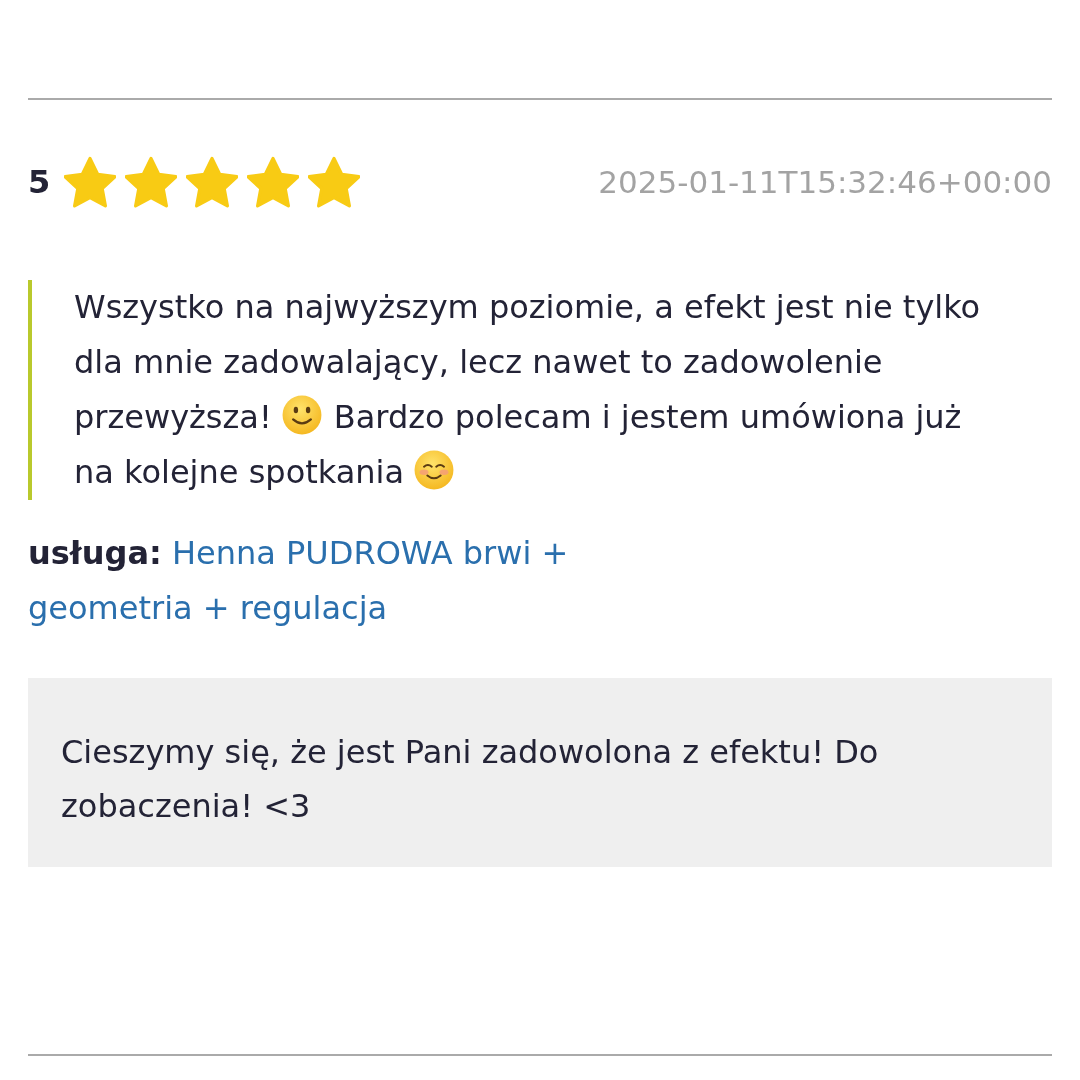 The height and width of the screenshot is (1080, 1080). Describe the element at coordinates (301, 415) in the screenshot. I see `smiling-face-icon` at that location.